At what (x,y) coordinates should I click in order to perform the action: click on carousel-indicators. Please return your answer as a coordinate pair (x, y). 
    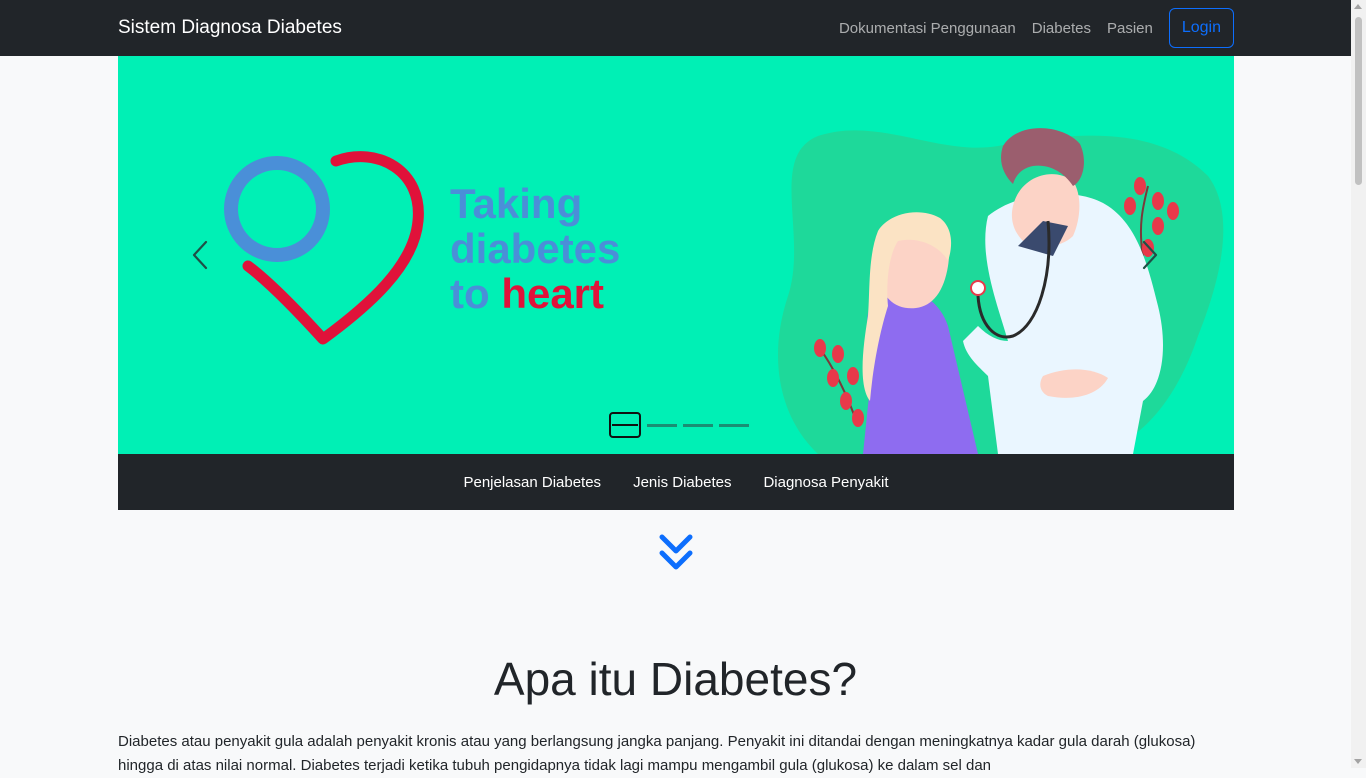
    Looking at the image, I should click on (679, 425).